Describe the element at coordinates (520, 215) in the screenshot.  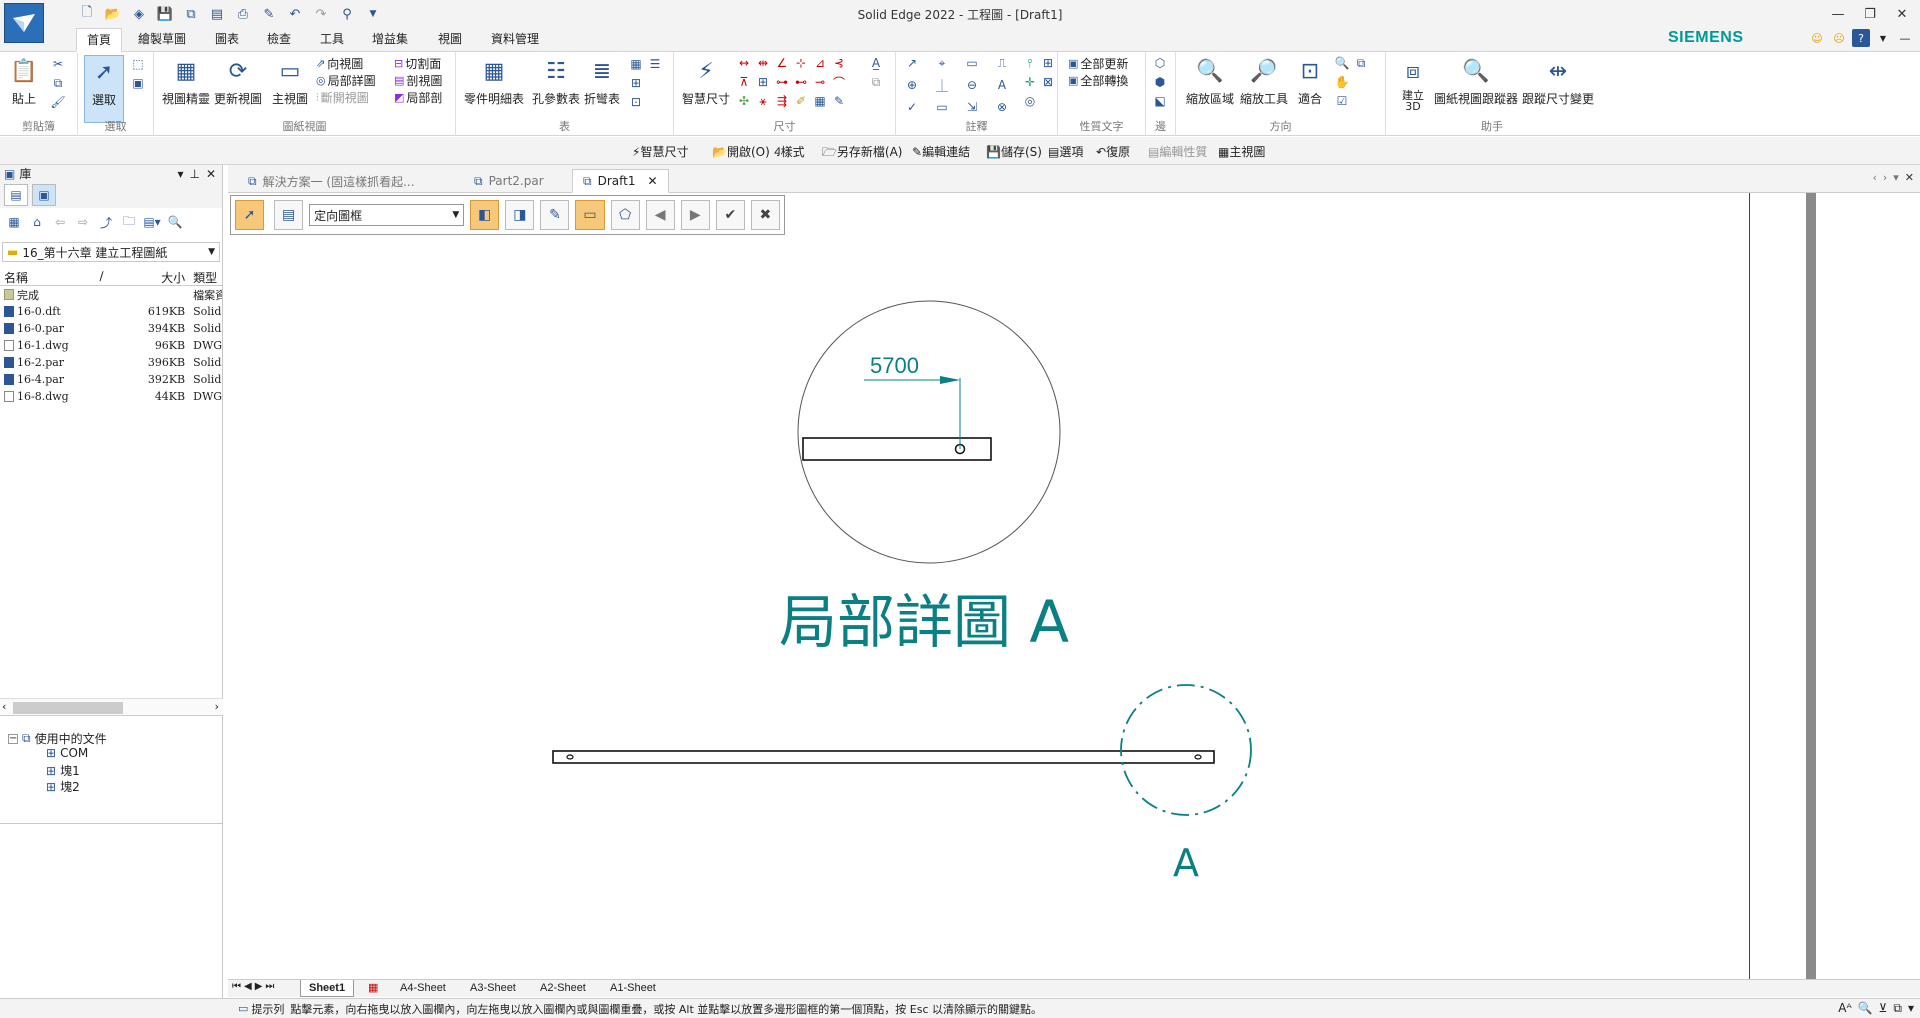
I see `overlap-fence-icon: ◨` at that location.